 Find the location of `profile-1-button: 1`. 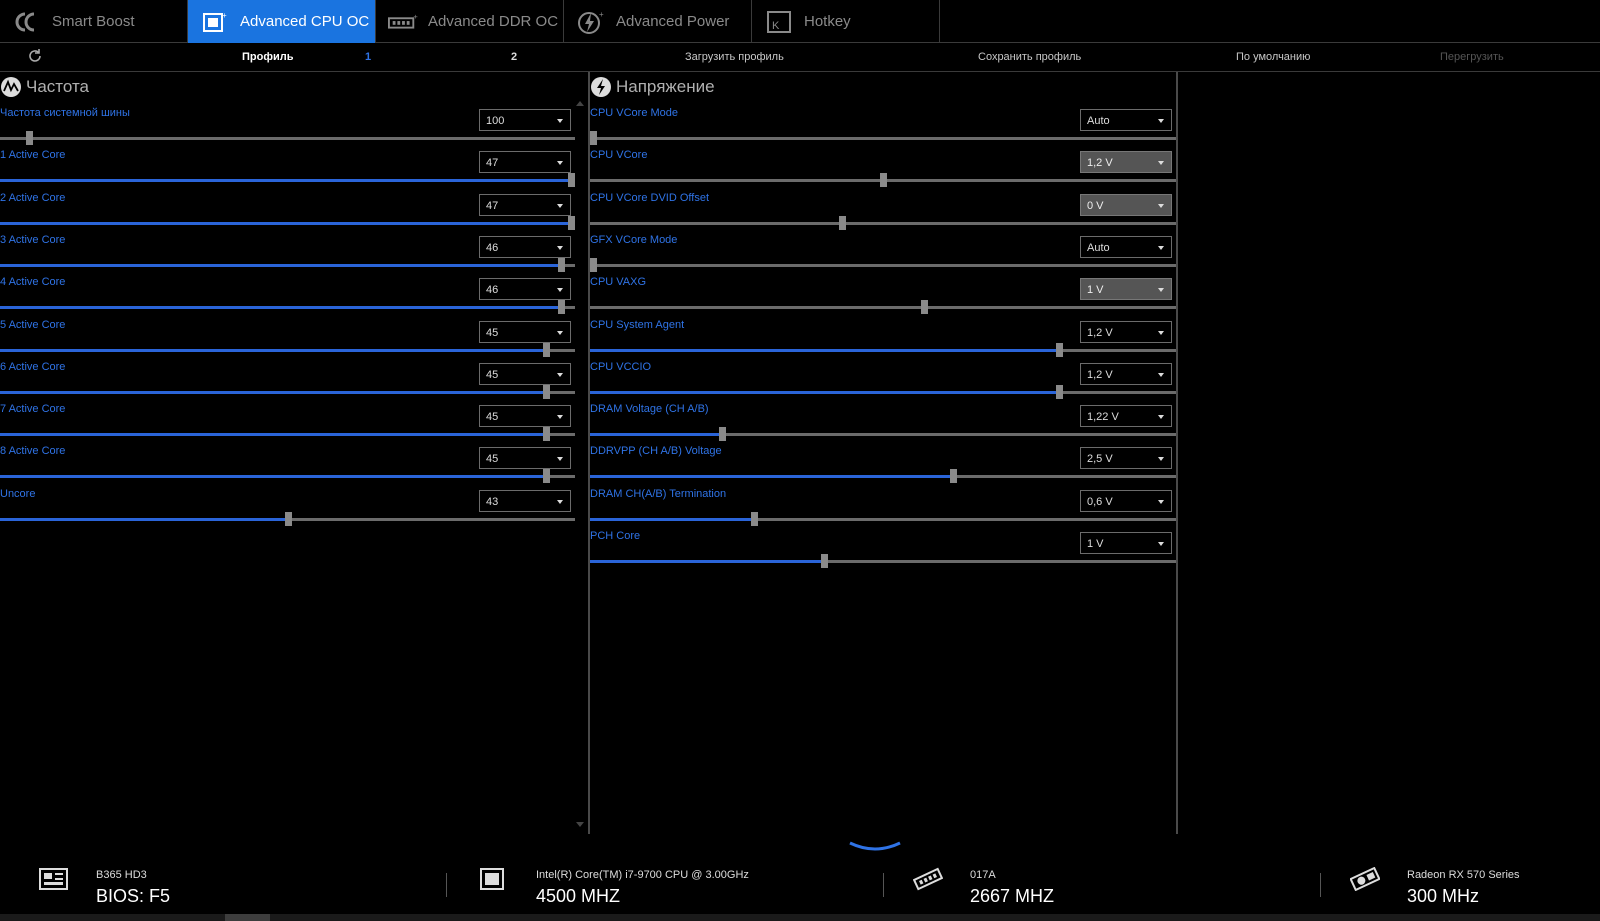

profile-1-button: 1 is located at coordinates (368, 57).